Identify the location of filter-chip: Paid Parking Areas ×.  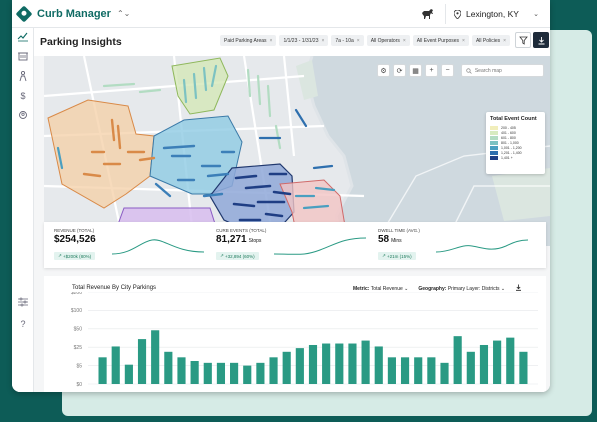
(248, 40).